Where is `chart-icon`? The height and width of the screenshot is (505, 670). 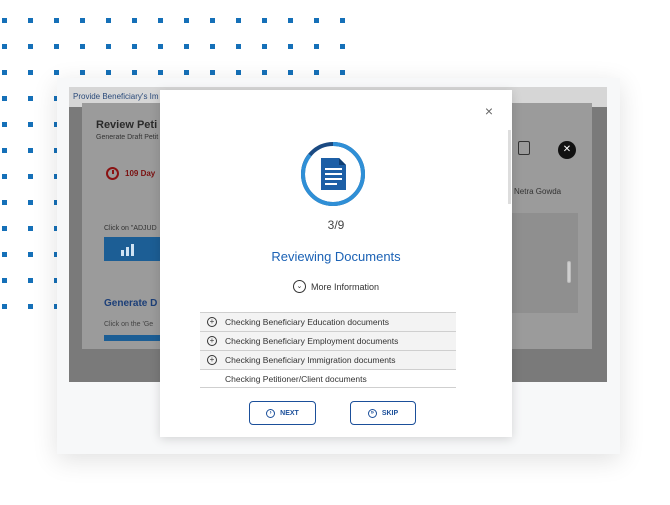 chart-icon is located at coordinates (128, 250).